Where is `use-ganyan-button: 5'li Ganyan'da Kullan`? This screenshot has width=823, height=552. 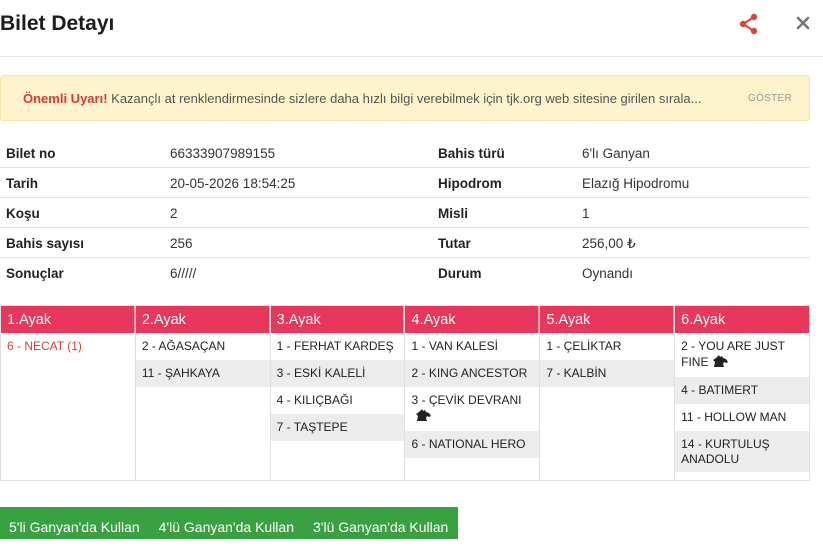
use-ganyan-button: 5'li Ganyan'da Kullan is located at coordinates (75, 523).